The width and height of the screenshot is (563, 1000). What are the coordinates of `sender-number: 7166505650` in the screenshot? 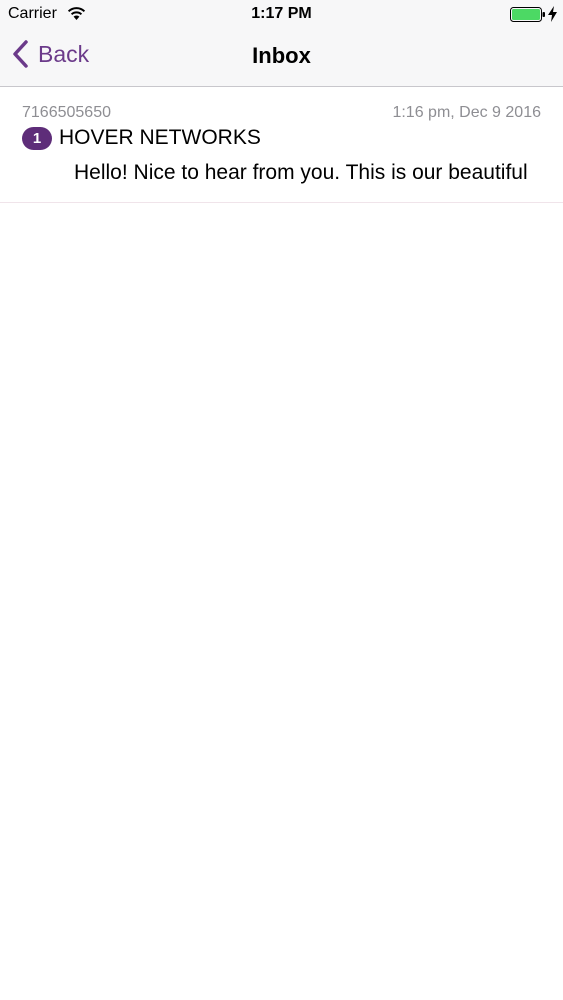 It's located at (66, 112).